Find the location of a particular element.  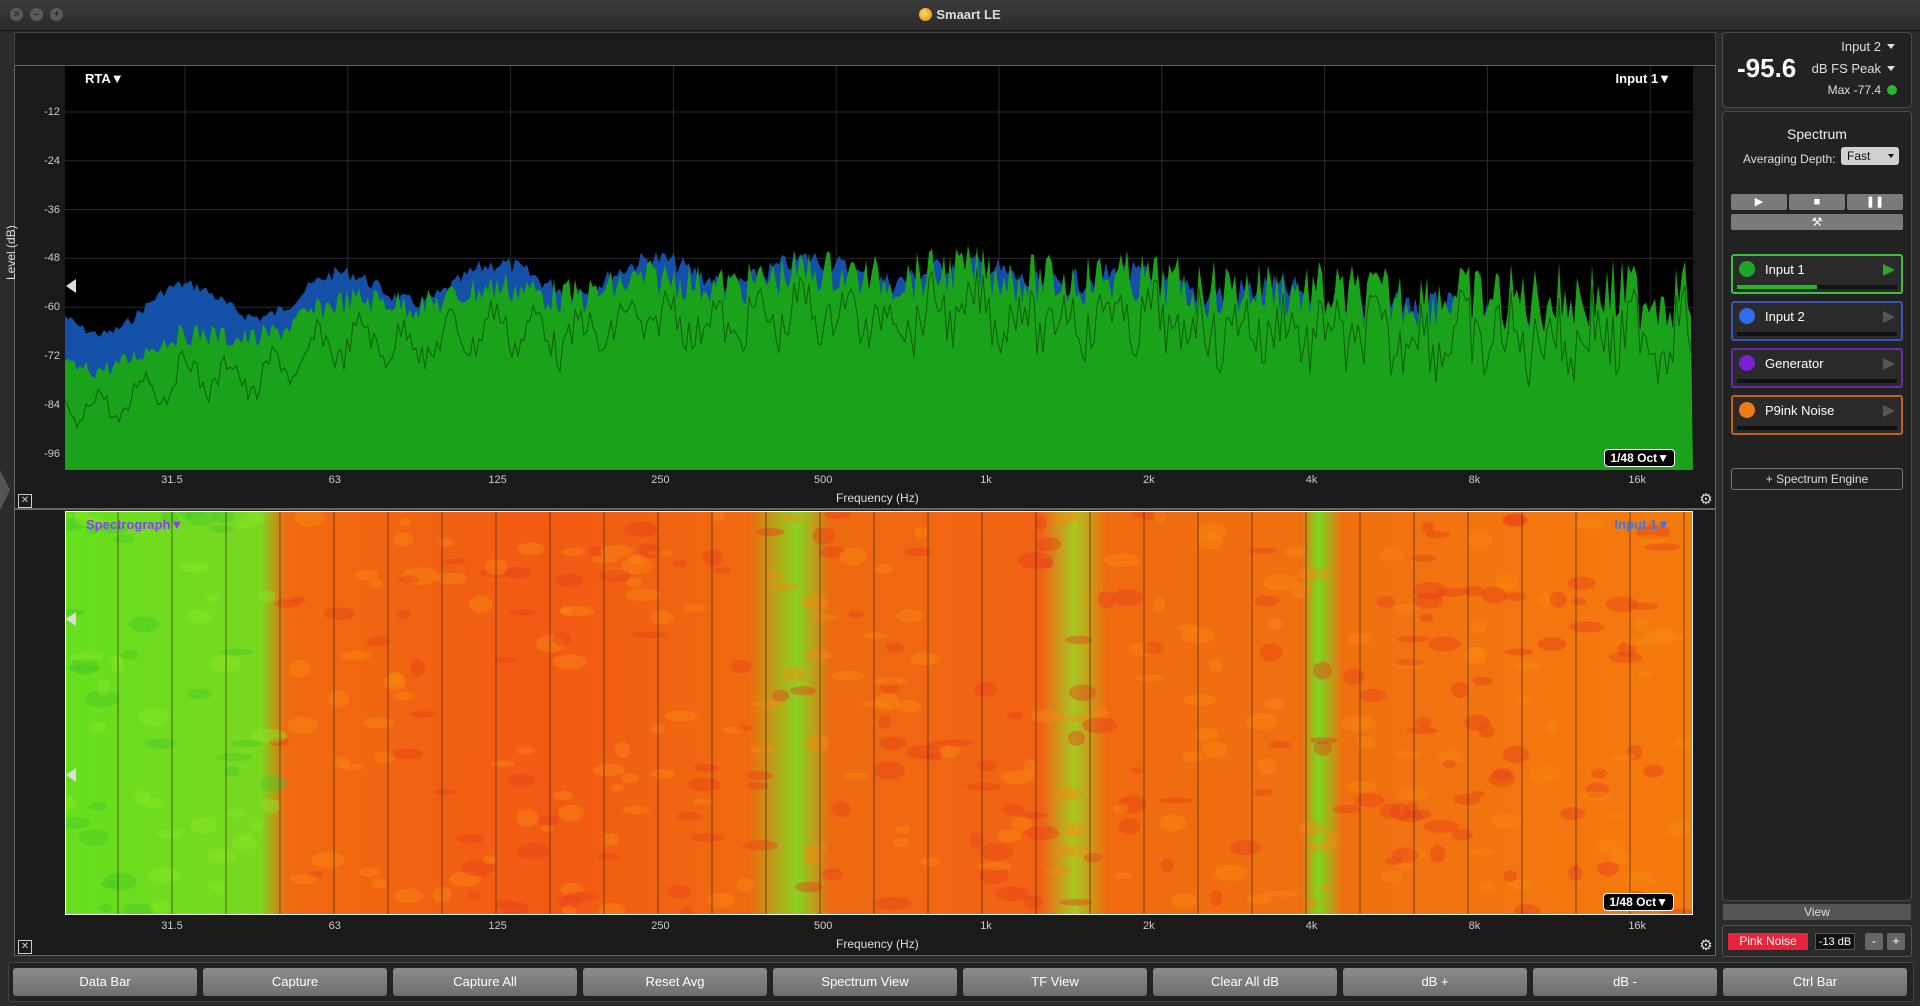

spectrograph-mode-selector: Spectrograph▼ is located at coordinates (134, 524).